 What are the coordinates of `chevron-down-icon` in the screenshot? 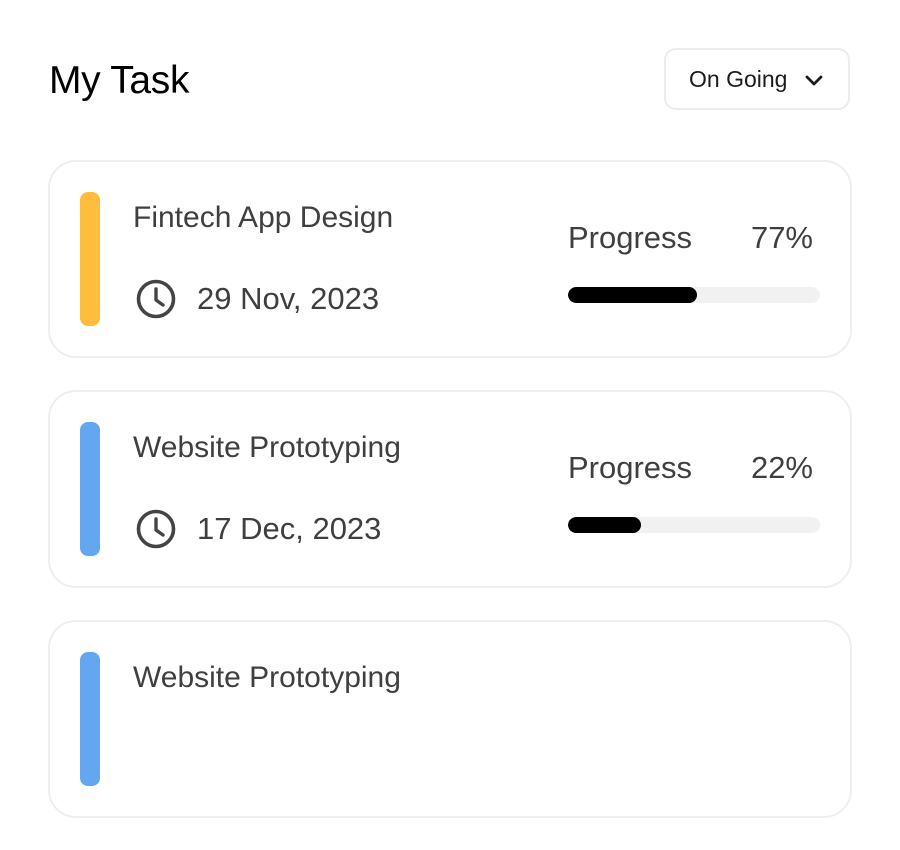 It's located at (814, 80).